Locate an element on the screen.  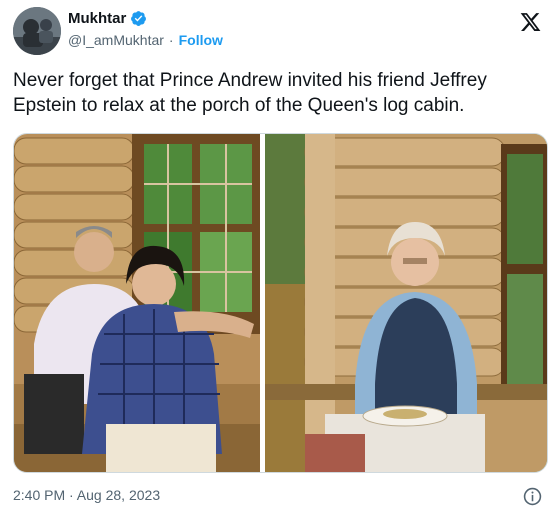
author-name-row: Mukhtar is located at coordinates (107, 18).